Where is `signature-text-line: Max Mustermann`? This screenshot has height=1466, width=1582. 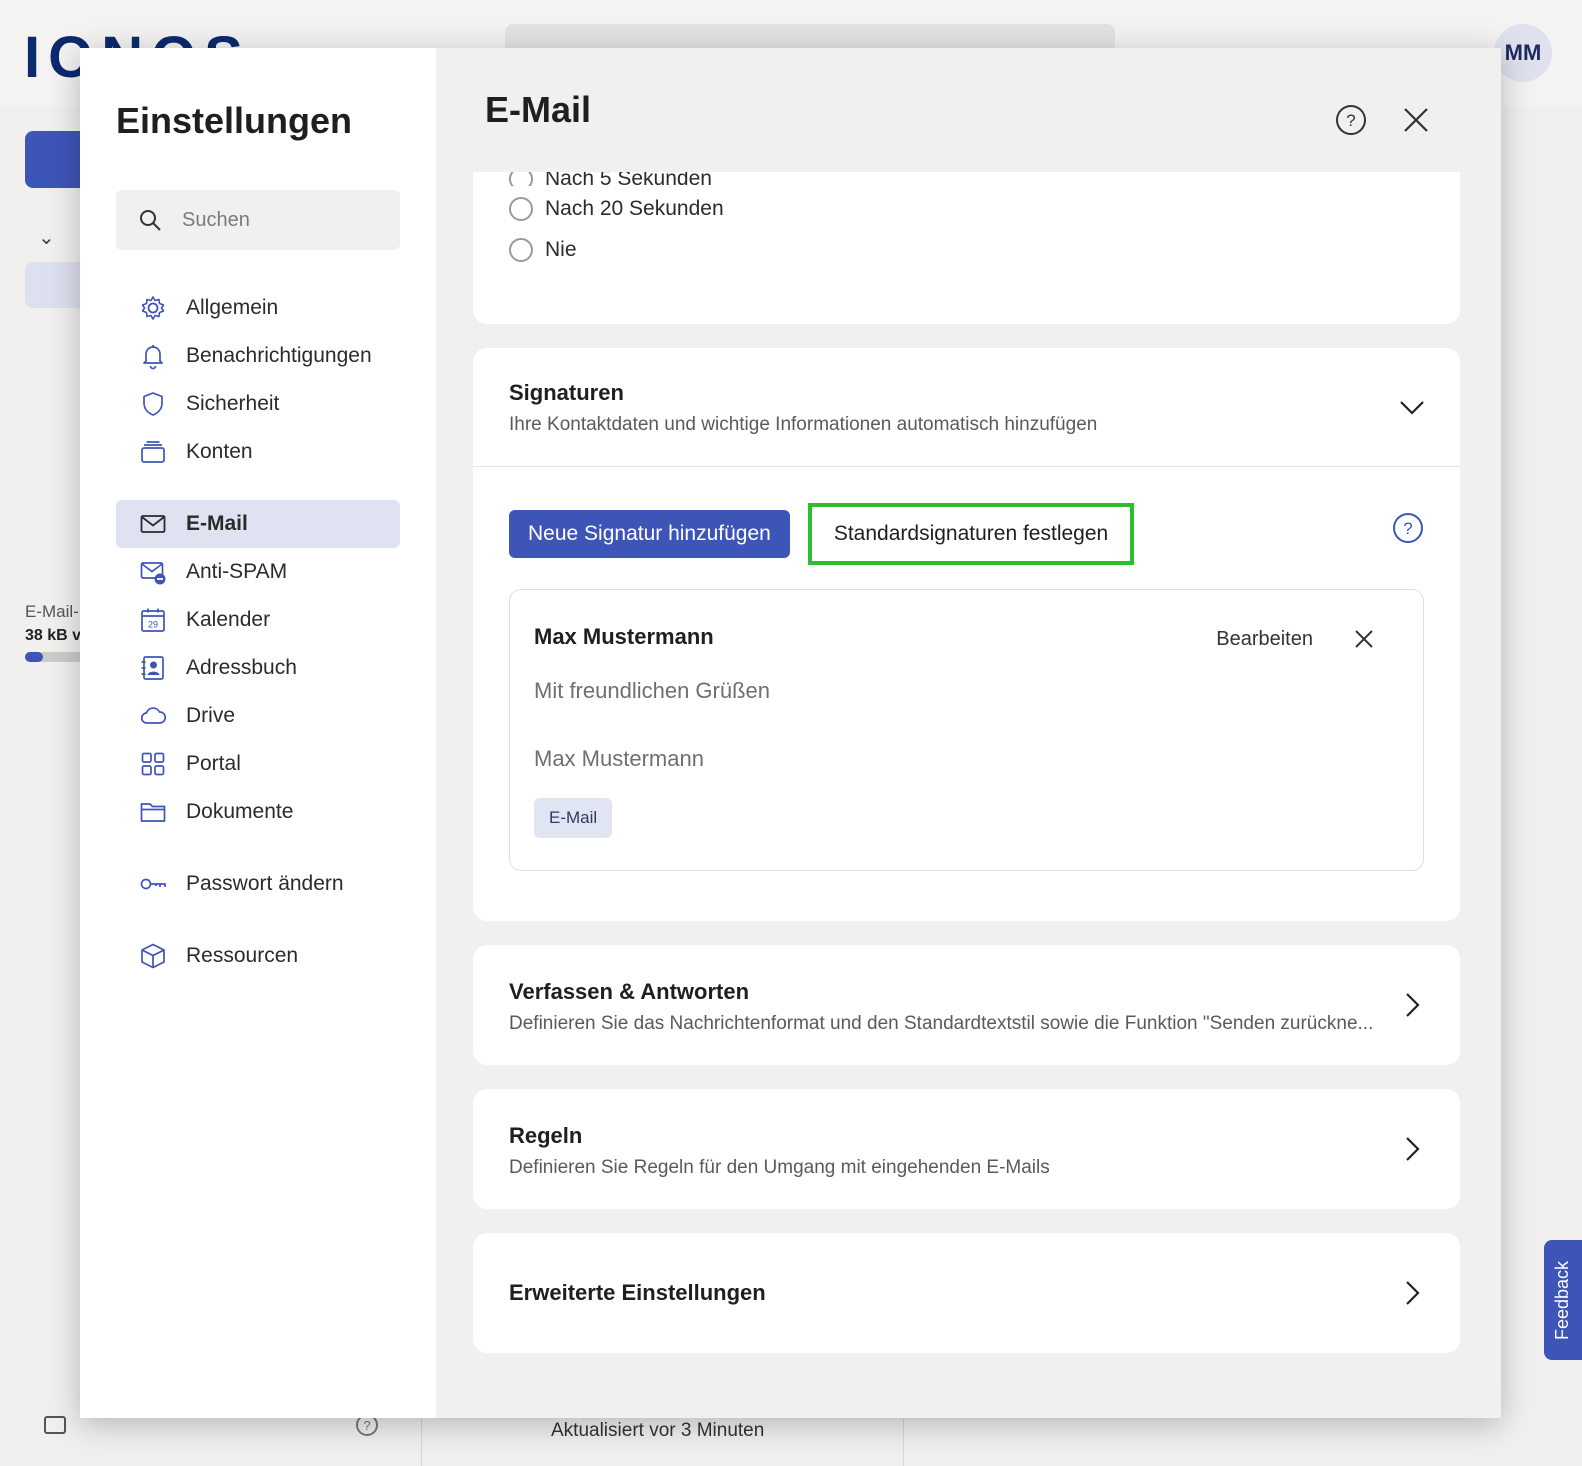 signature-text-line: Max Mustermann is located at coordinates (619, 758).